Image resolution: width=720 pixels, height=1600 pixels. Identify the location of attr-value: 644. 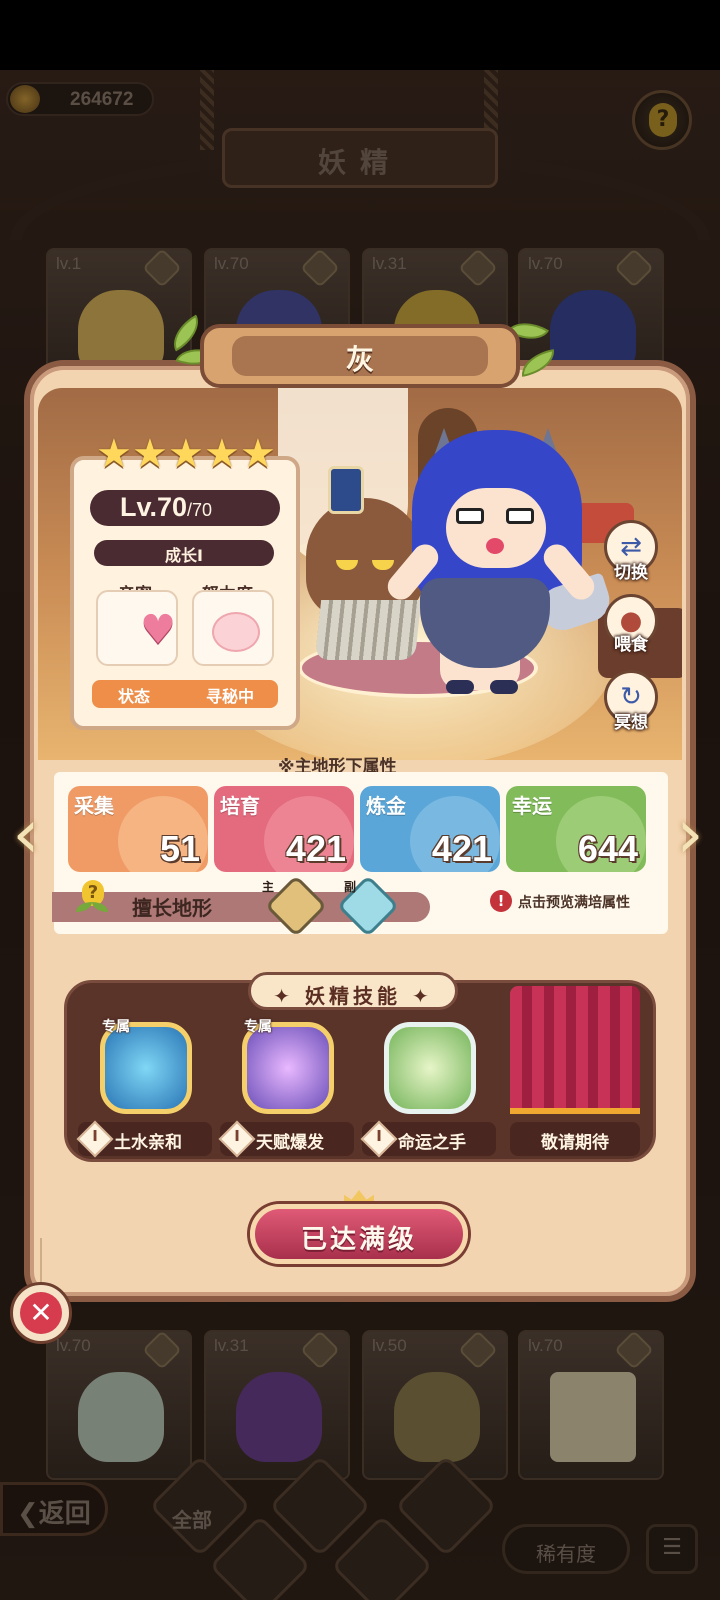
(607, 848).